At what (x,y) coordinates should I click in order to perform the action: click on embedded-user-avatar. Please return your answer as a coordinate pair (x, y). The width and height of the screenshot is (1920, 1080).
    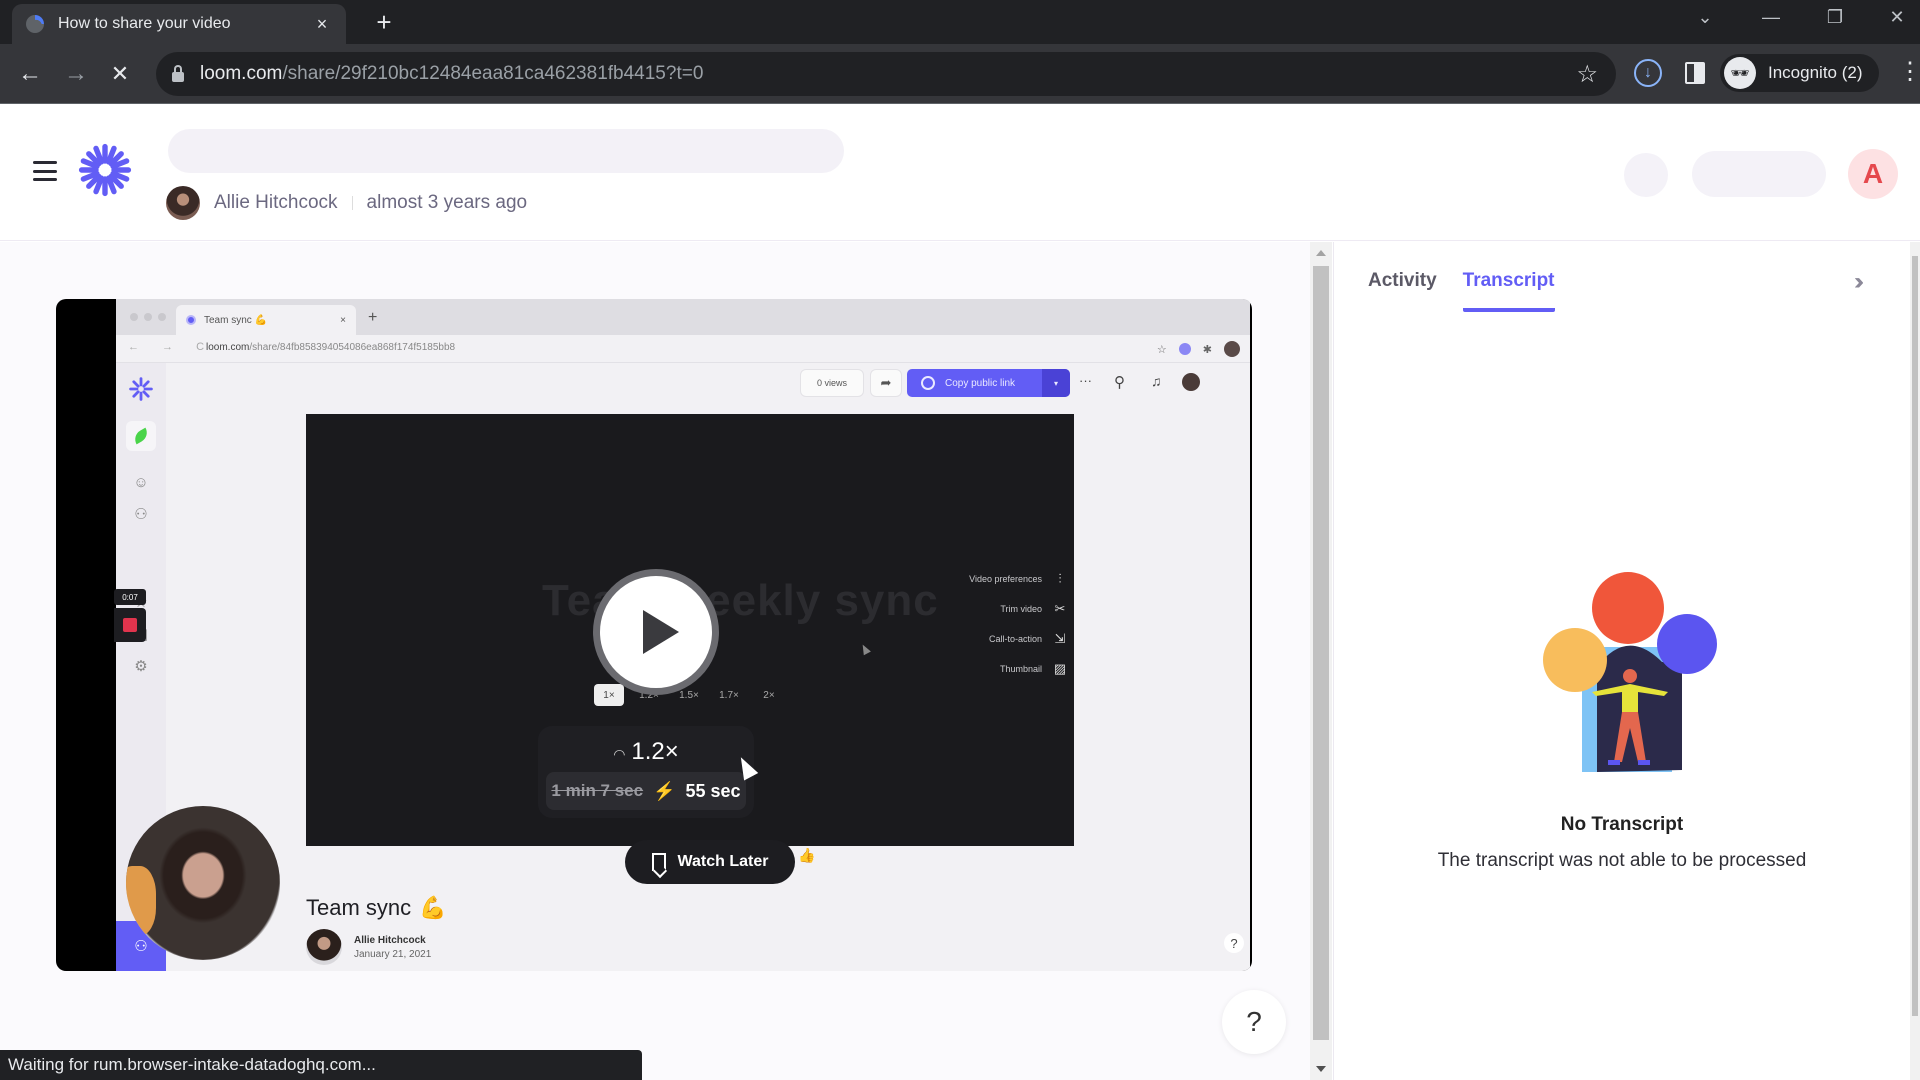
    Looking at the image, I should click on (1191, 382).